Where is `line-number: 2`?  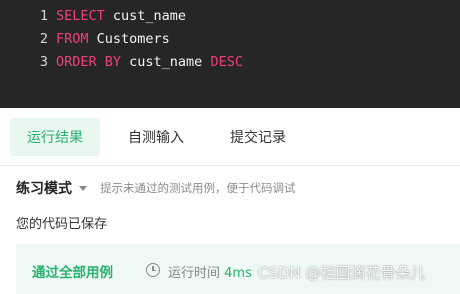
line-number: 2 is located at coordinates (43, 38).